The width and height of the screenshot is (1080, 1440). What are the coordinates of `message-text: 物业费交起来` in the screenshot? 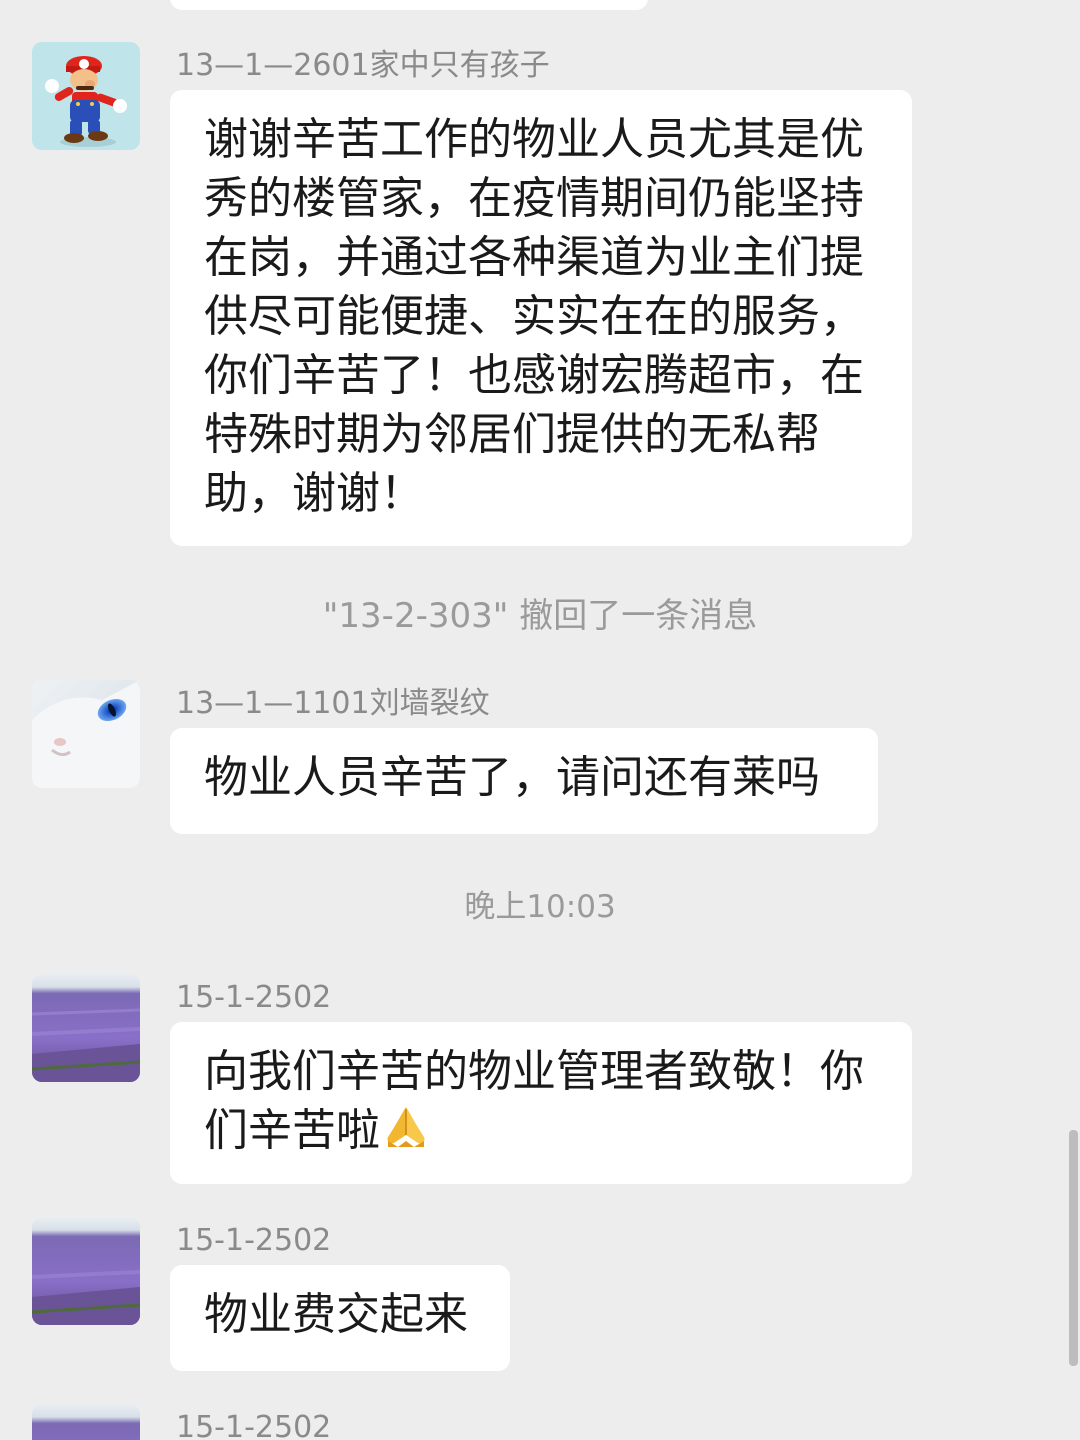 It's located at (336, 1314).